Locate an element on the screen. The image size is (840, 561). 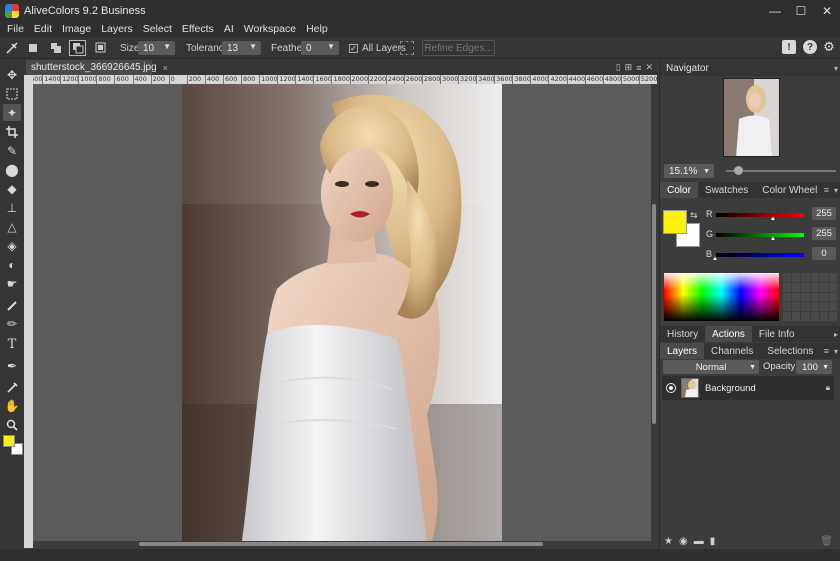
menu-workspace: Workspace is located at coordinates (270, 29).